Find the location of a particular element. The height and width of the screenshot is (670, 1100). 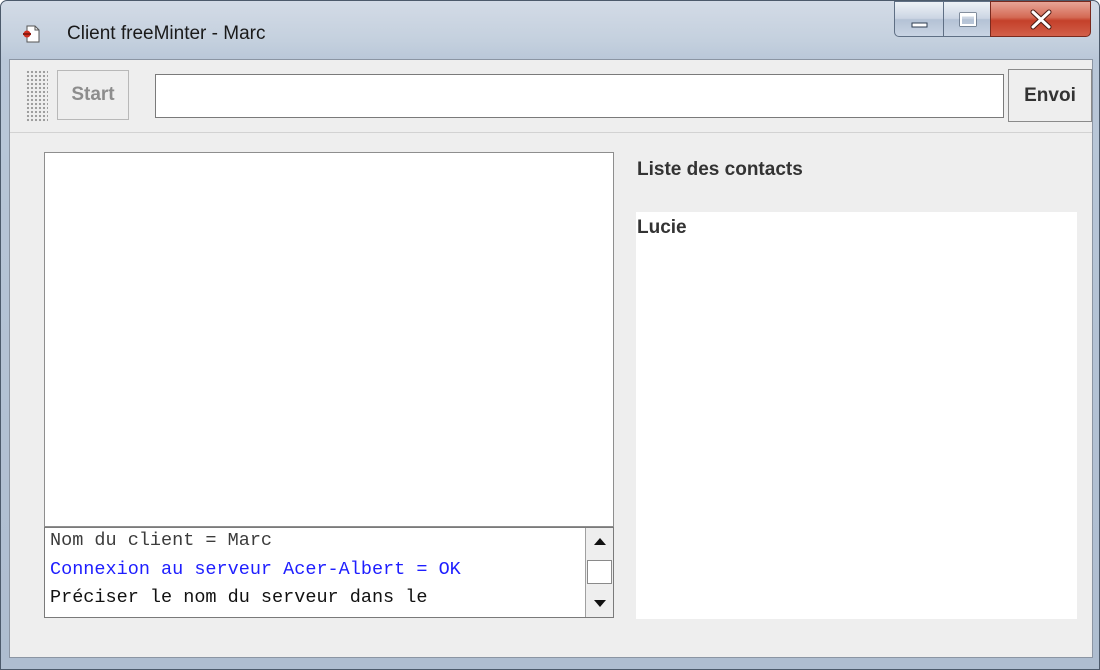

scroll-down-button is located at coordinates (599, 603).